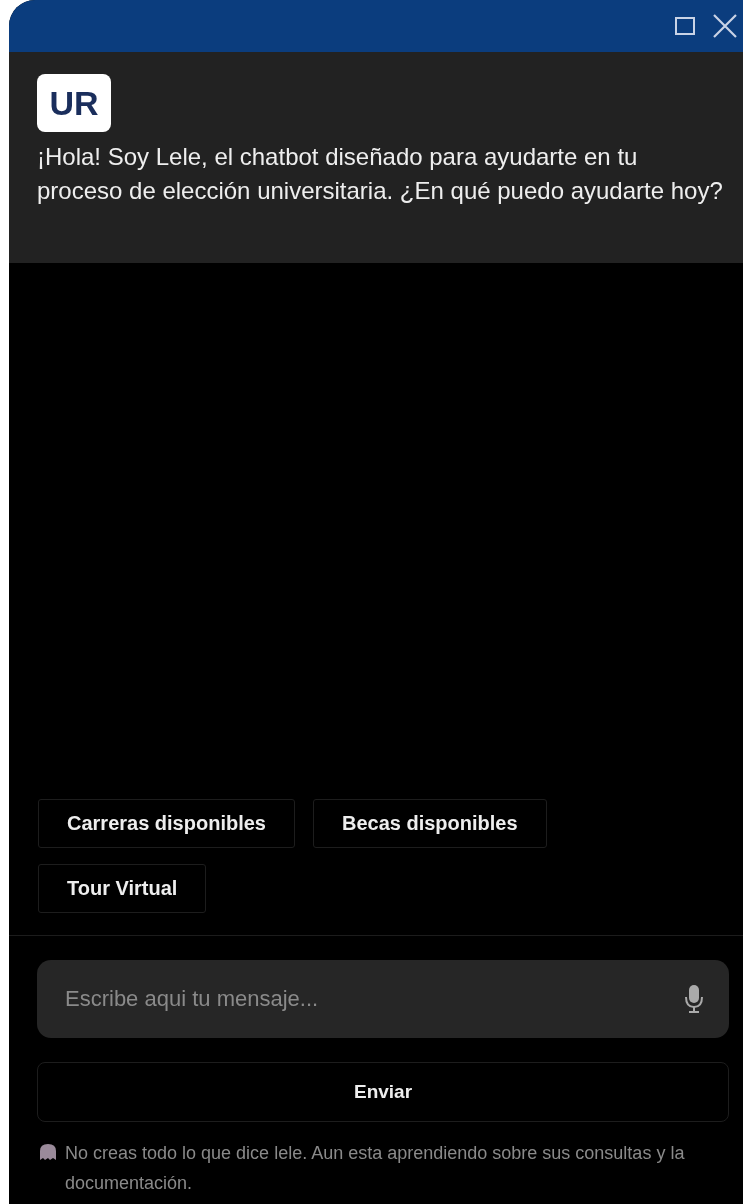  Describe the element at coordinates (166, 823) in the screenshot. I see `suggestion-button: Carreras disponibles` at that location.